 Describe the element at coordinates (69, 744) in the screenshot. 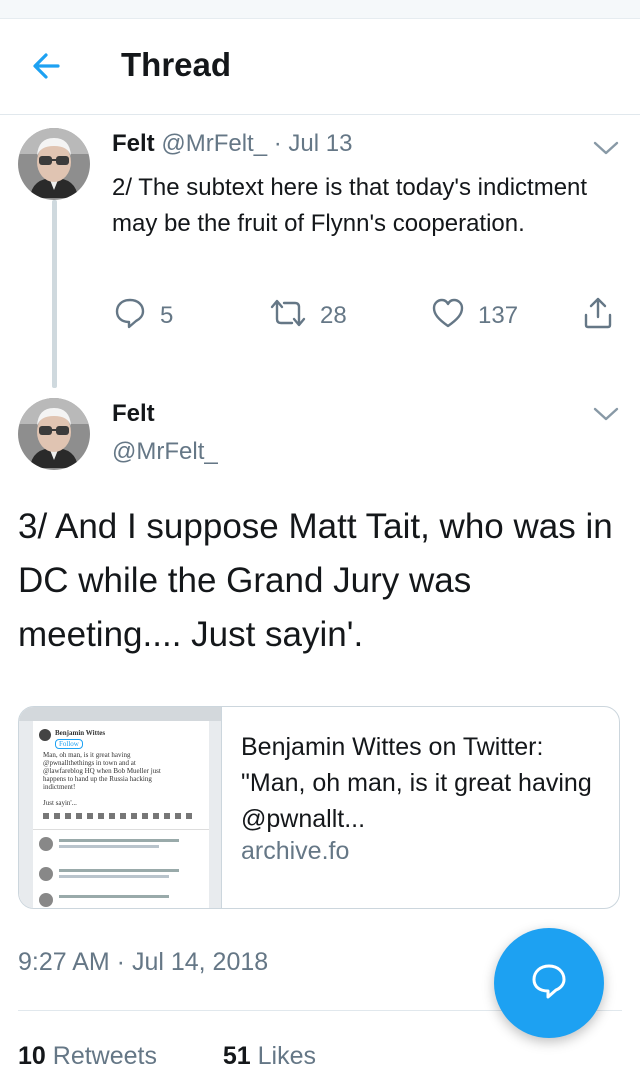

I see `preview-follow: Follow` at that location.